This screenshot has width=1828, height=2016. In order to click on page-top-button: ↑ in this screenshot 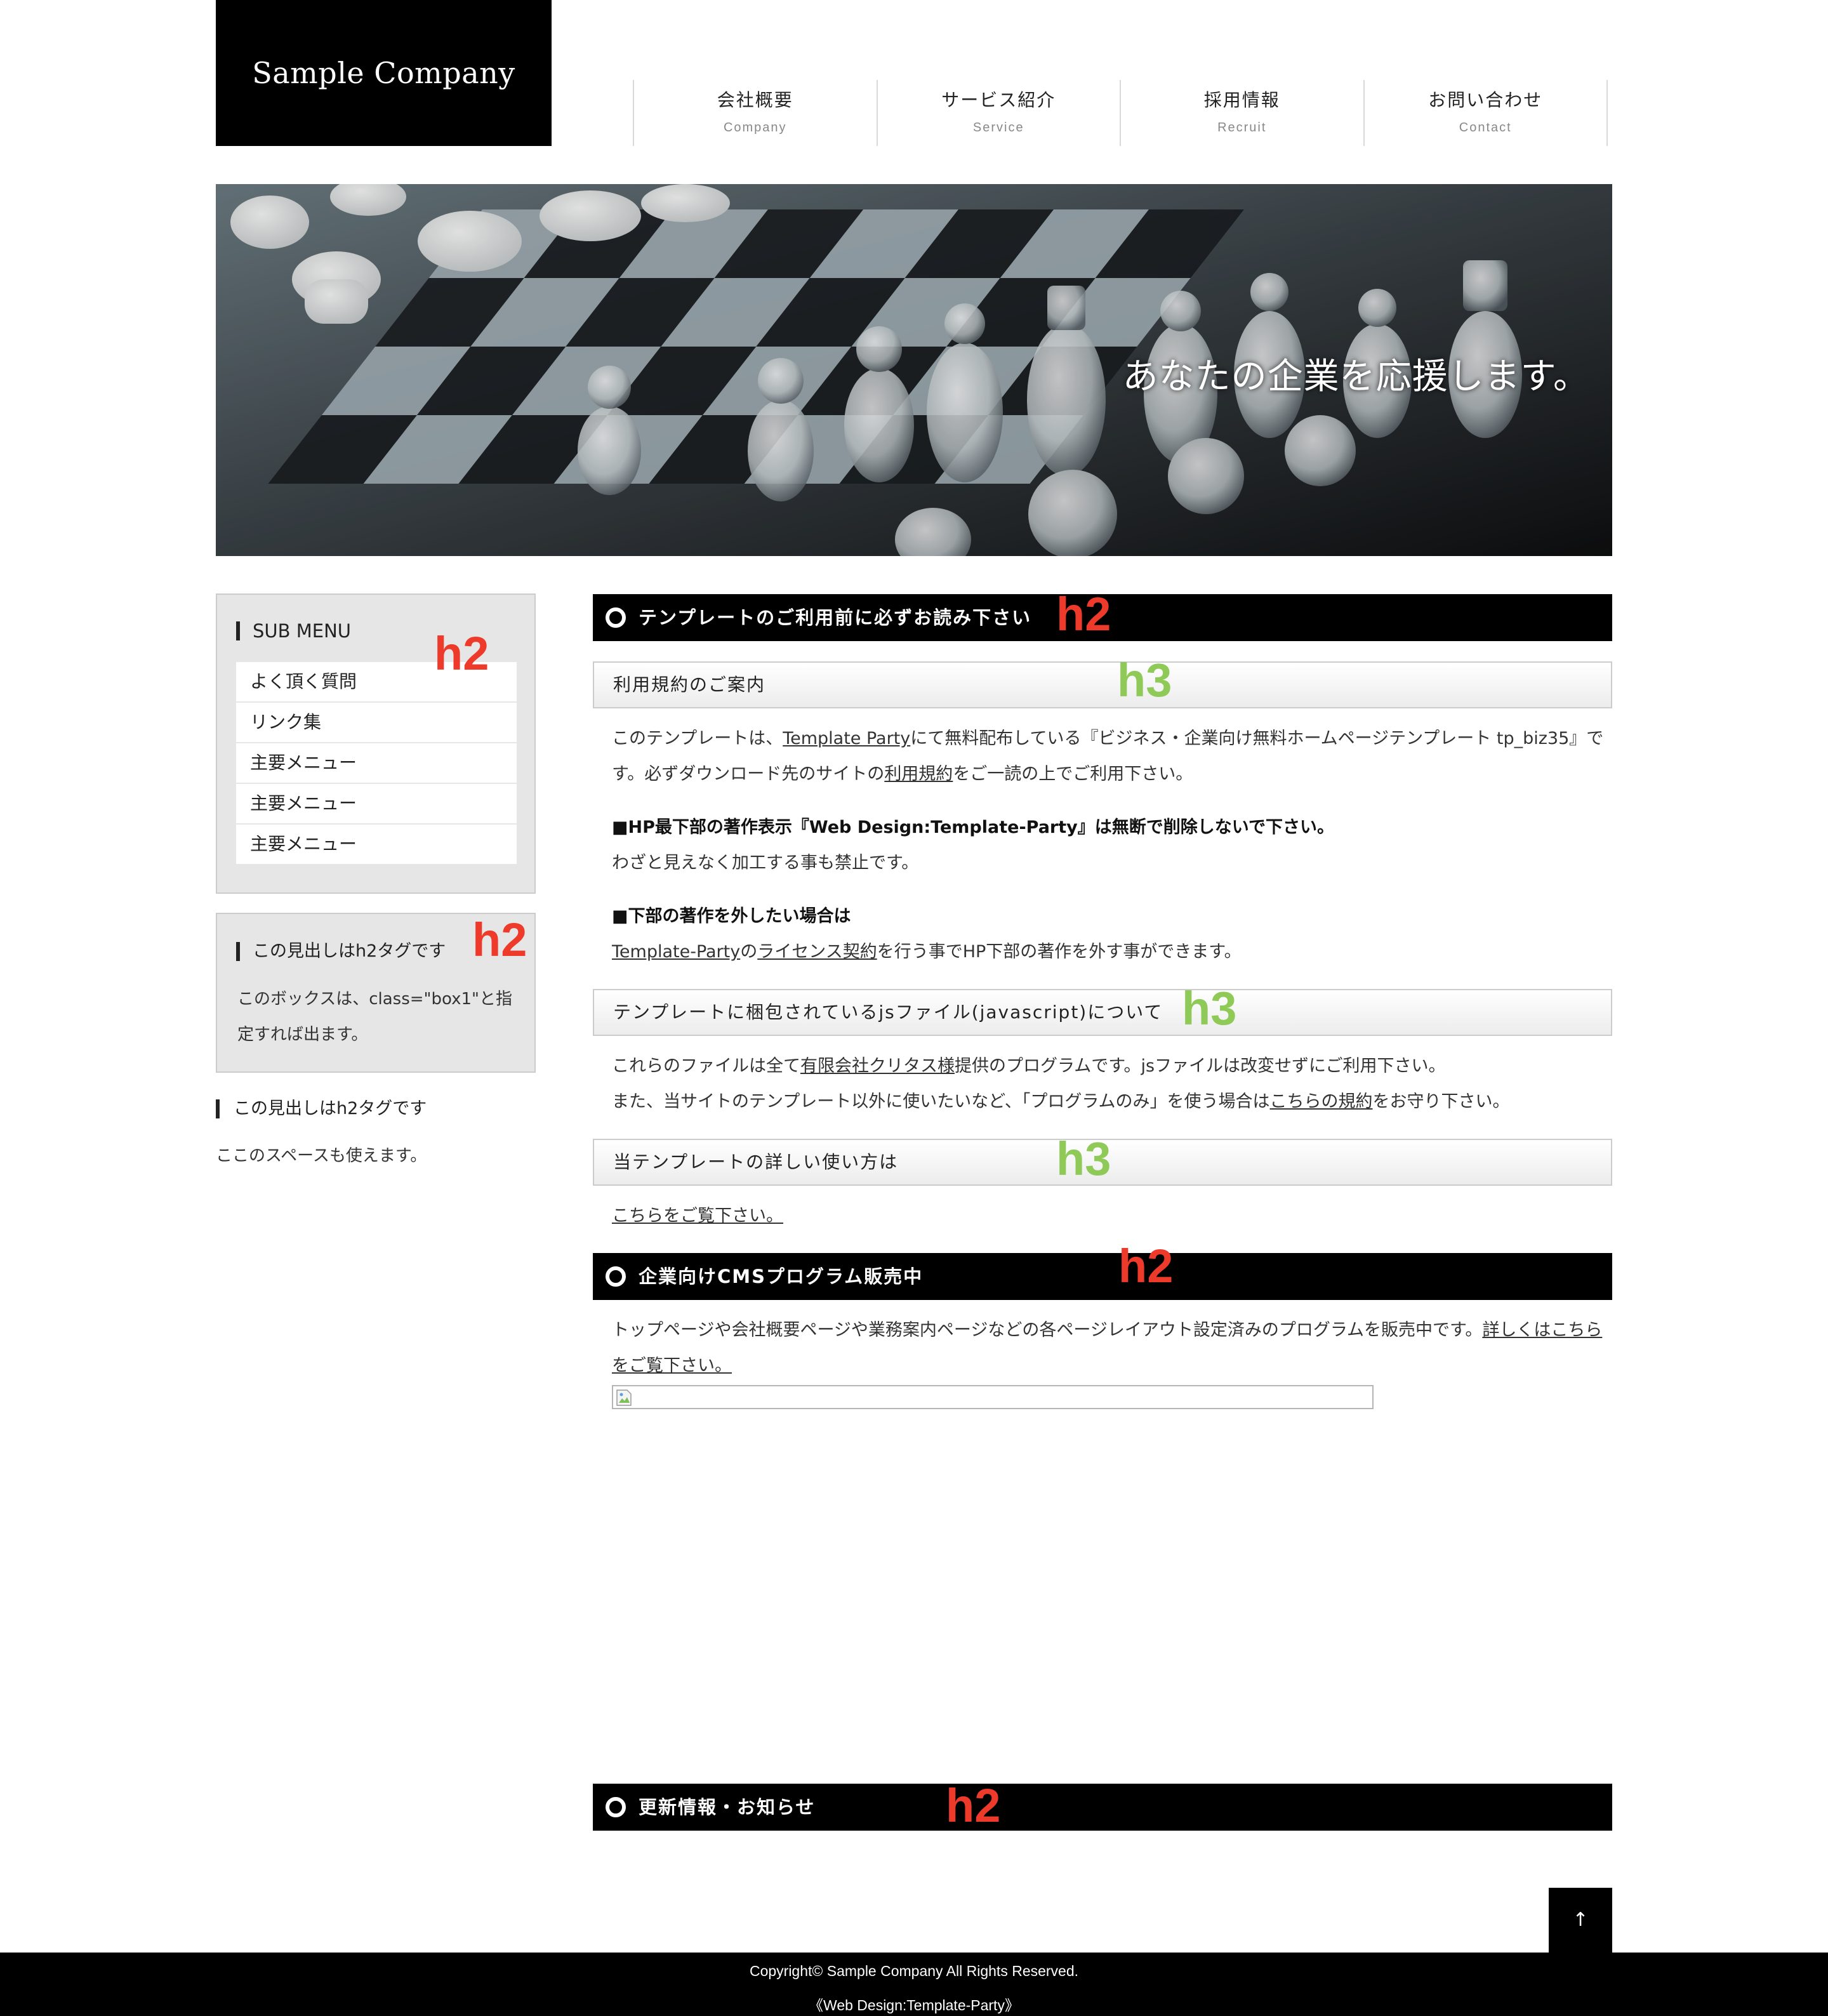, I will do `click(1580, 1920)`.